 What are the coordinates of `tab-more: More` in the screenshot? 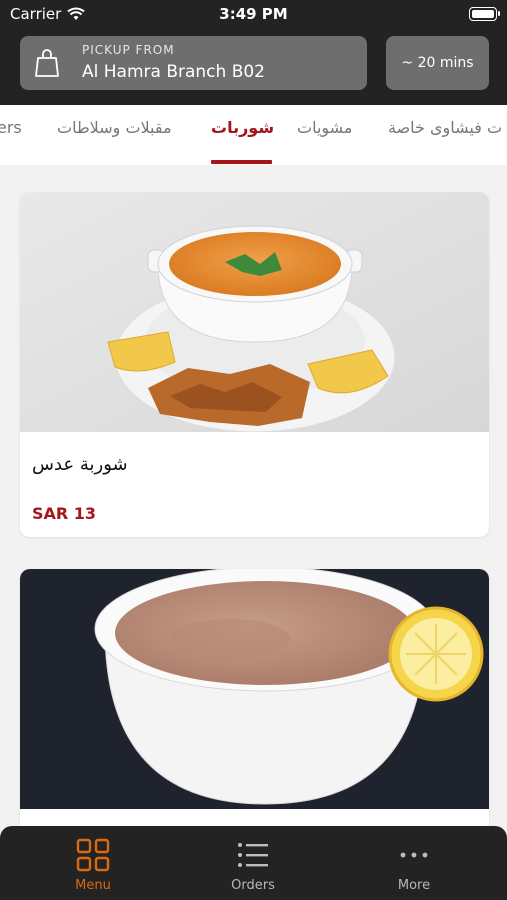 It's located at (414, 865).